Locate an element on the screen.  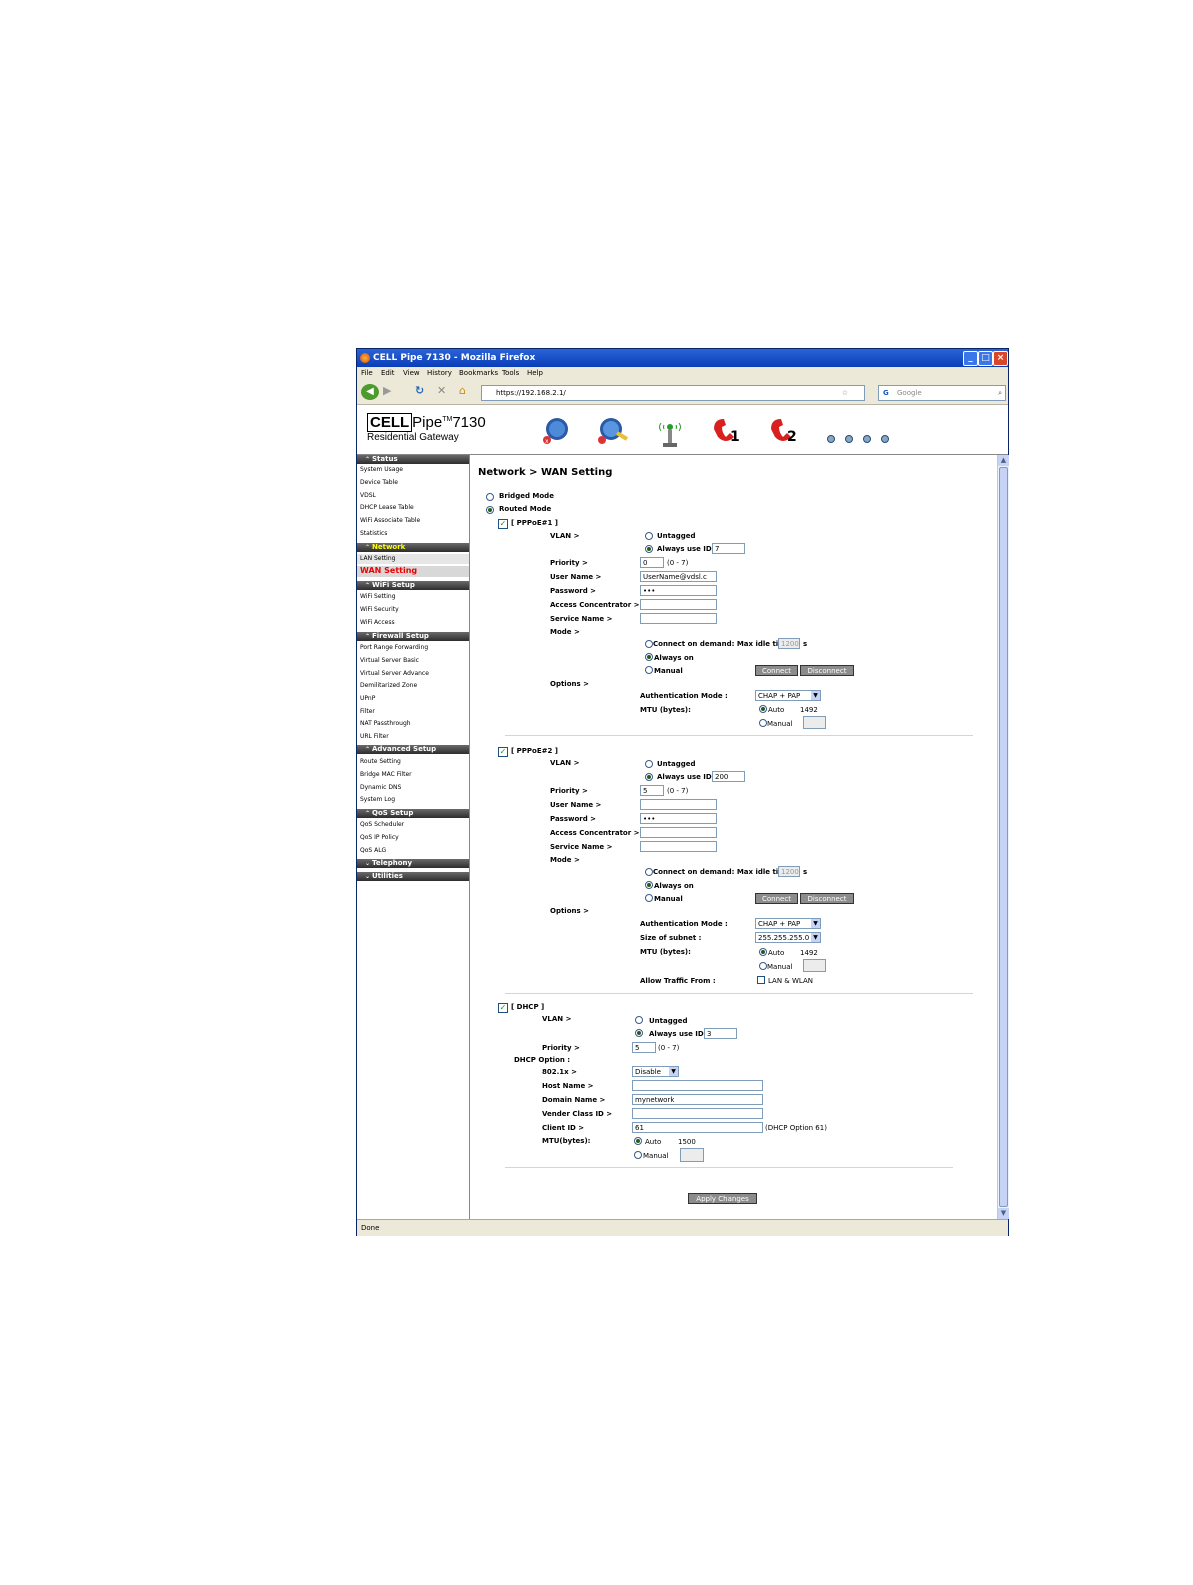
dhcp-dot1x-select: Disable ▼ is located at coordinates (655, 1071).